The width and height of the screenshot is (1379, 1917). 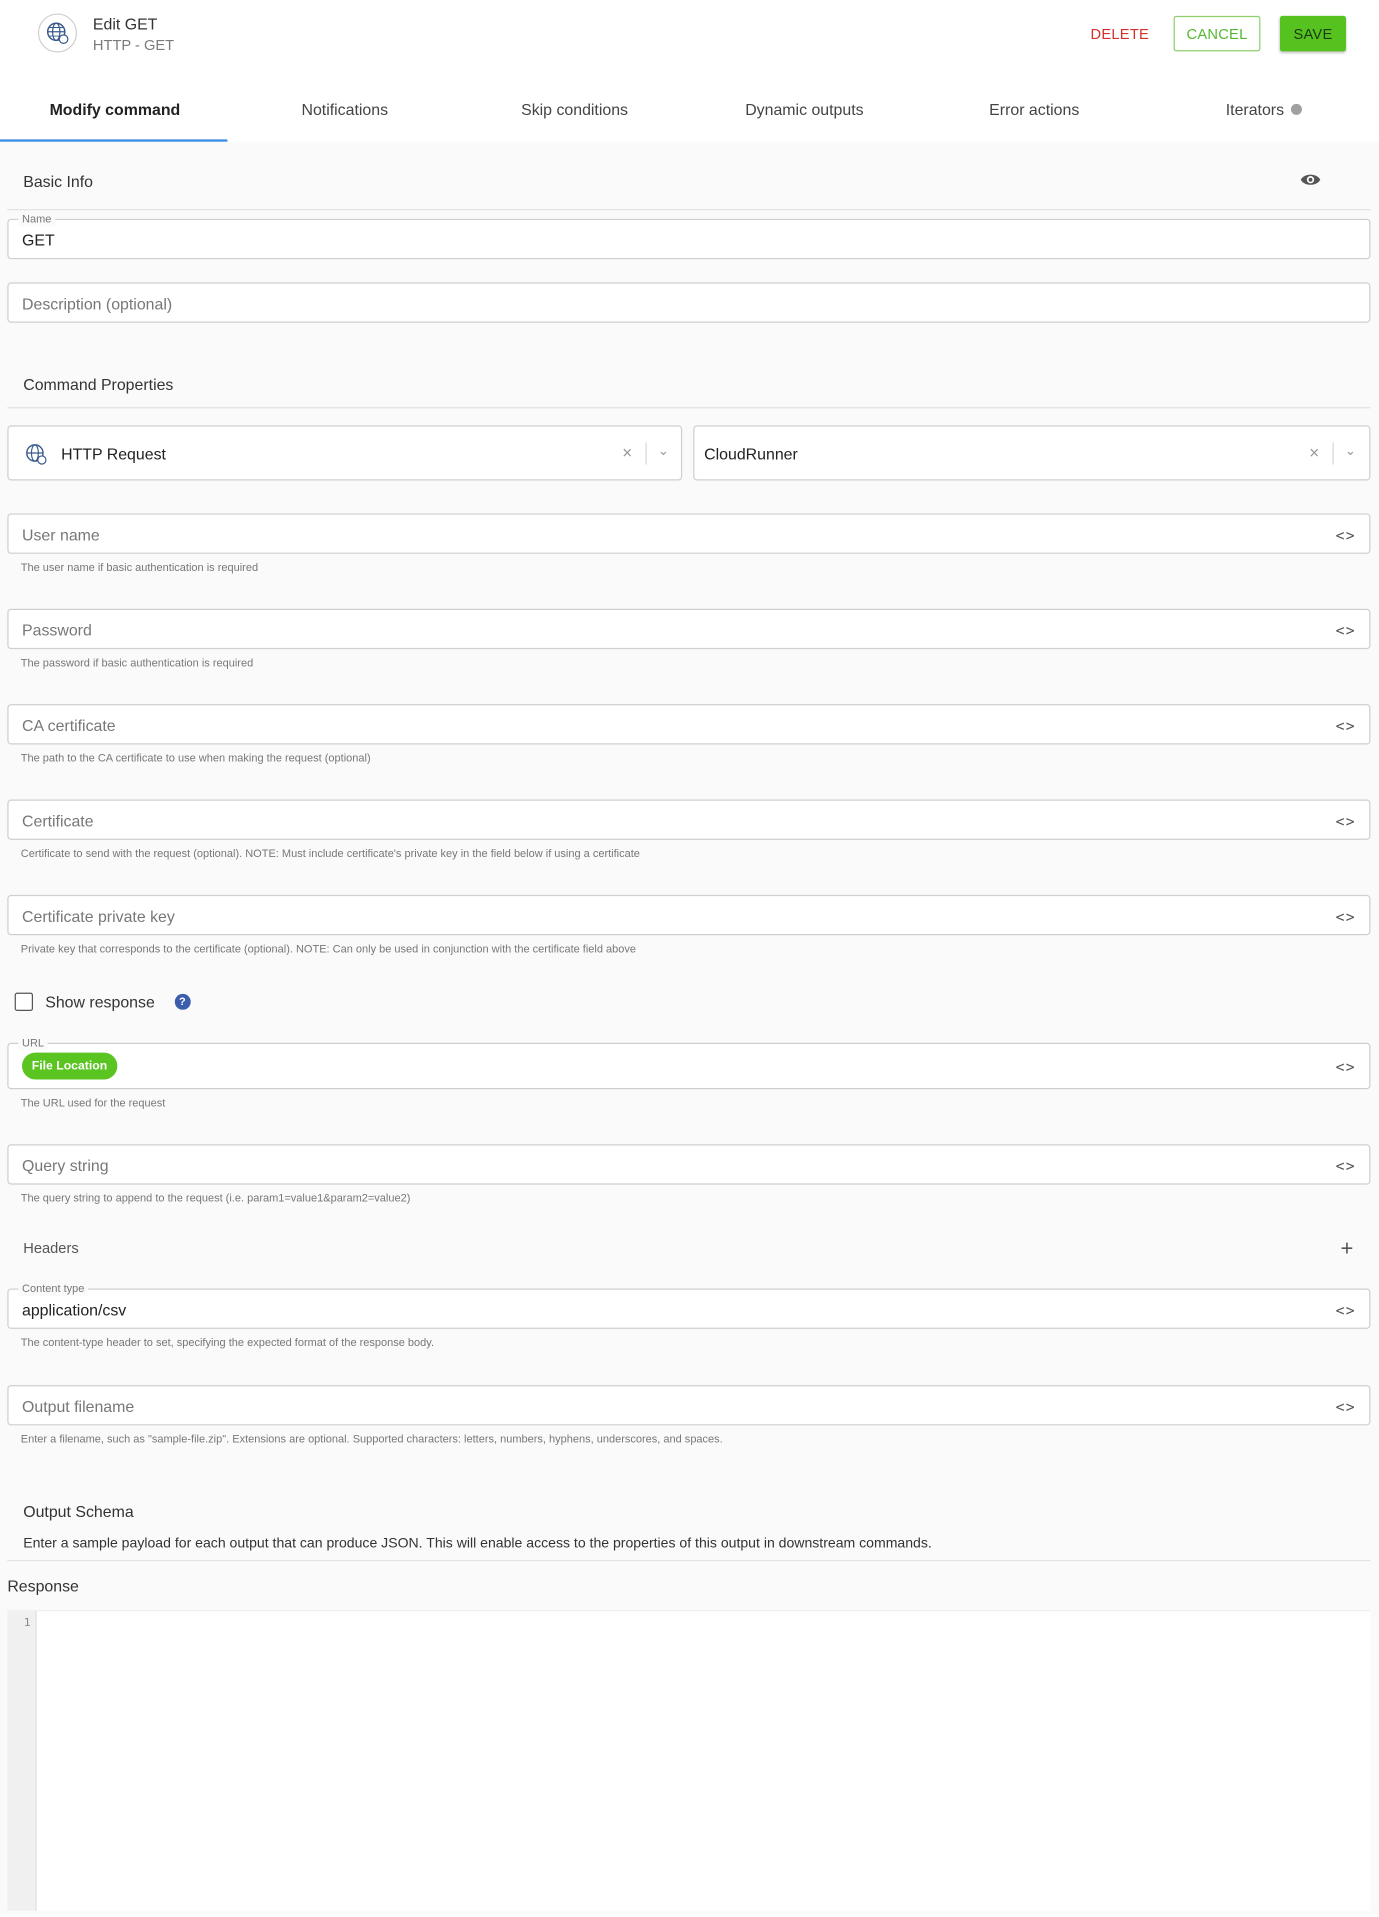 What do you see at coordinates (69, 725) in the screenshot?
I see `field-placeholder: CA certificate` at bounding box center [69, 725].